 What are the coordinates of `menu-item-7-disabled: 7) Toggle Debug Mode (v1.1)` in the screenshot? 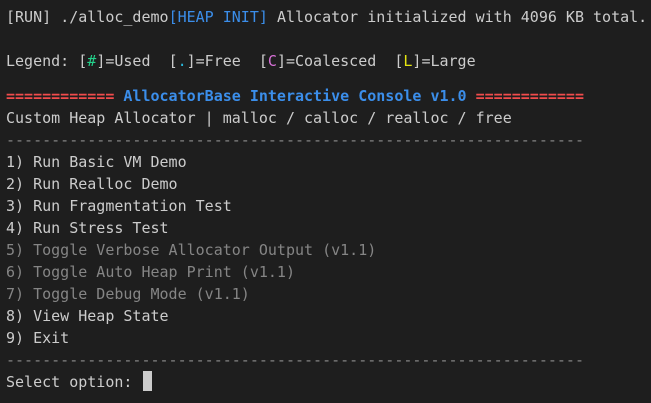 It's located at (128, 294).